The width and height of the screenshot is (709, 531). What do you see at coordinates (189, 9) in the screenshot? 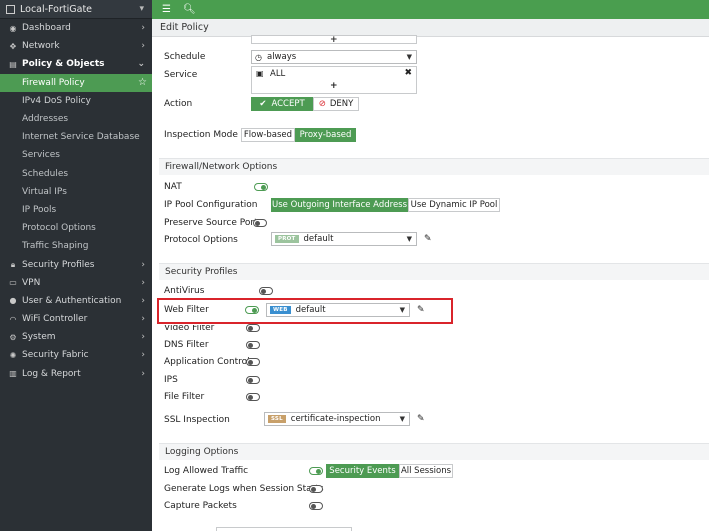
I see `search-icon: 🔍︎` at bounding box center [189, 9].